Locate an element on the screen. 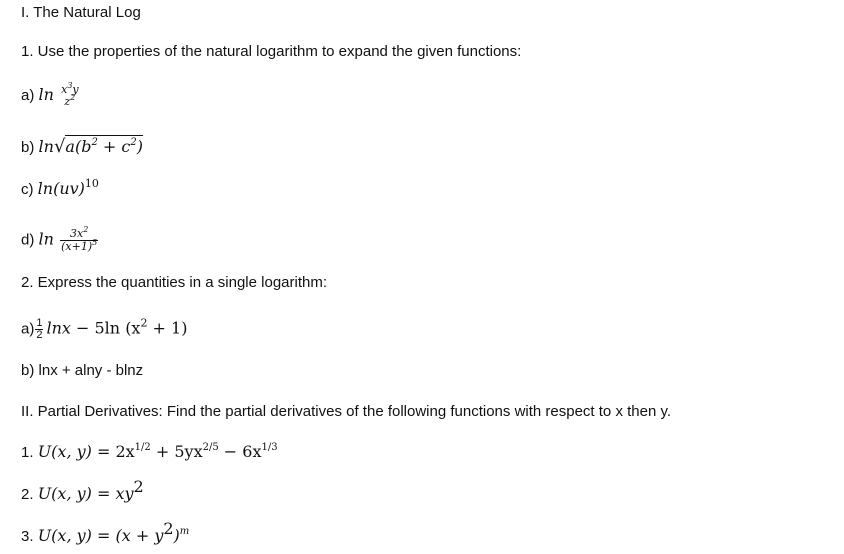 Image resolution: width=844 pixels, height=554 pixels. question-2a: a) 1 2 lnx − 5ln (x2 + 1) is located at coordinates (104, 328).